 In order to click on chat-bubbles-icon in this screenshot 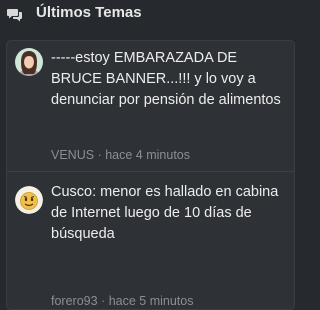, I will do `click(14, 15)`.